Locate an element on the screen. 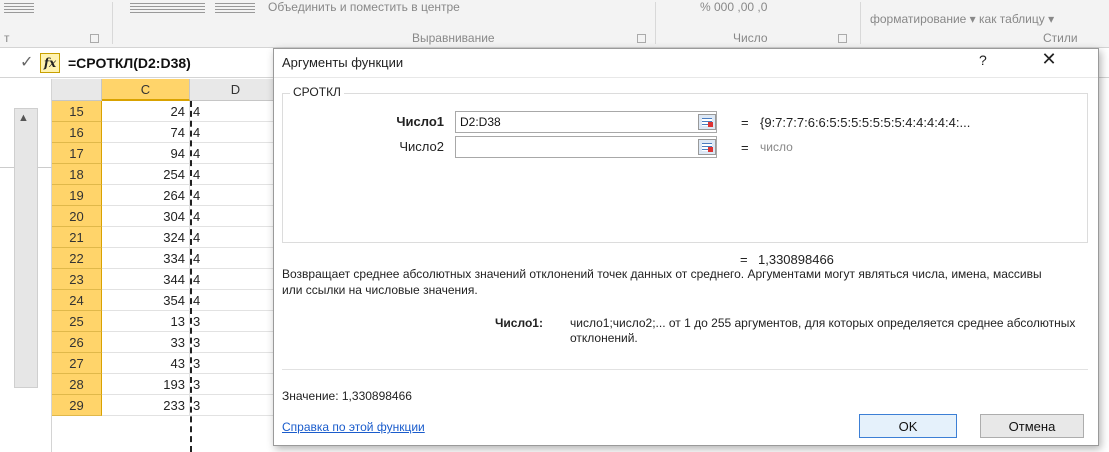 The height and width of the screenshot is (452, 1109). ribbon-group-cut-label: т is located at coordinates (7, 38).